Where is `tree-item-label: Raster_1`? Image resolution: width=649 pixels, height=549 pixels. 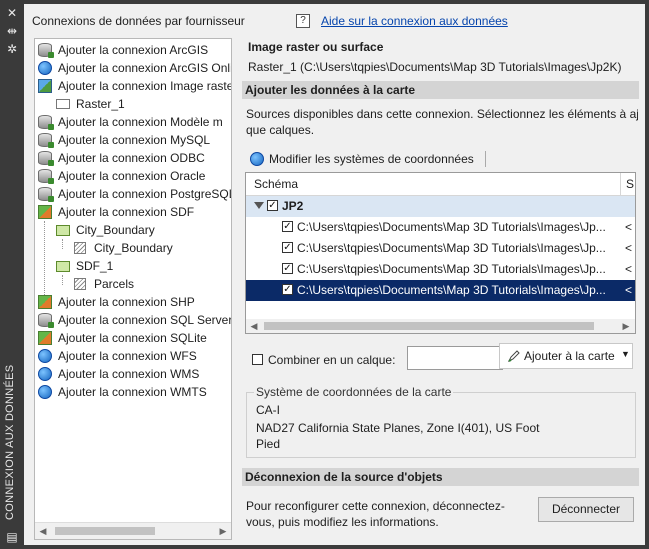
tree-item-label: Raster_1 is located at coordinates (100, 104).